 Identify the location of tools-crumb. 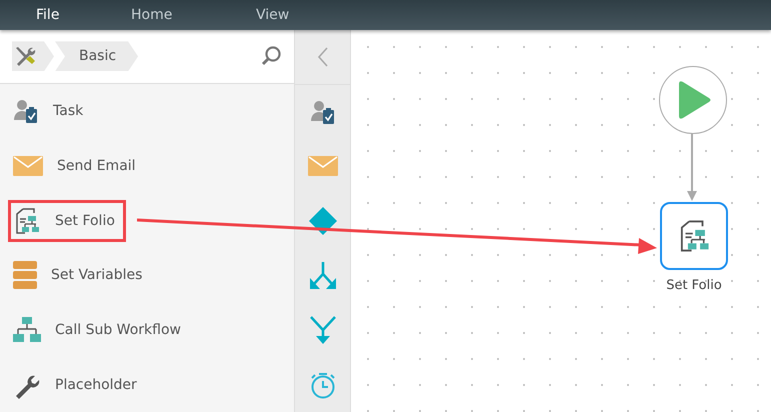
(33, 56).